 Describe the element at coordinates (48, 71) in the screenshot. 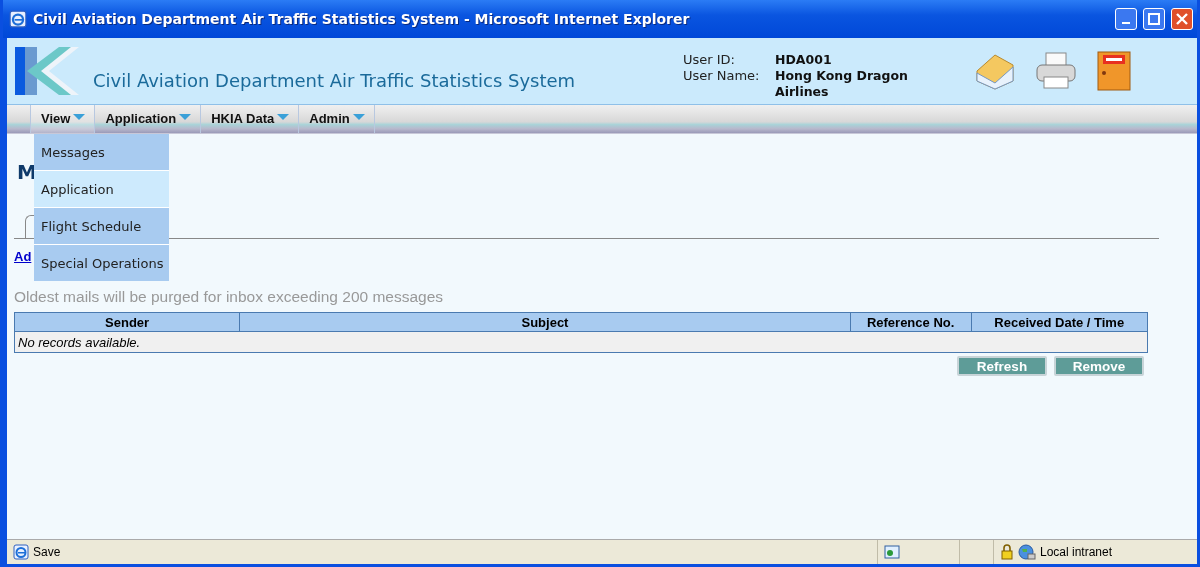

I see `logo` at that location.